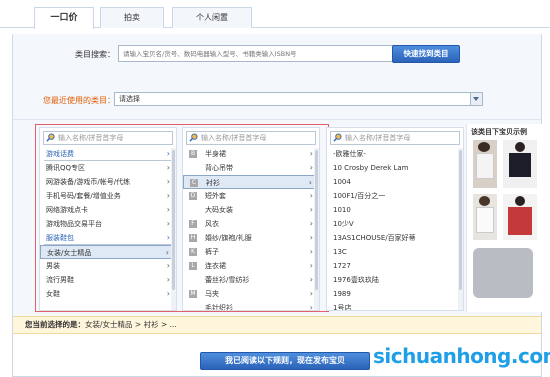 The height and width of the screenshot is (377, 550). Describe the element at coordinates (108, 280) in the screenshot. I see `category-item: 流行男鞋 ›` at that location.